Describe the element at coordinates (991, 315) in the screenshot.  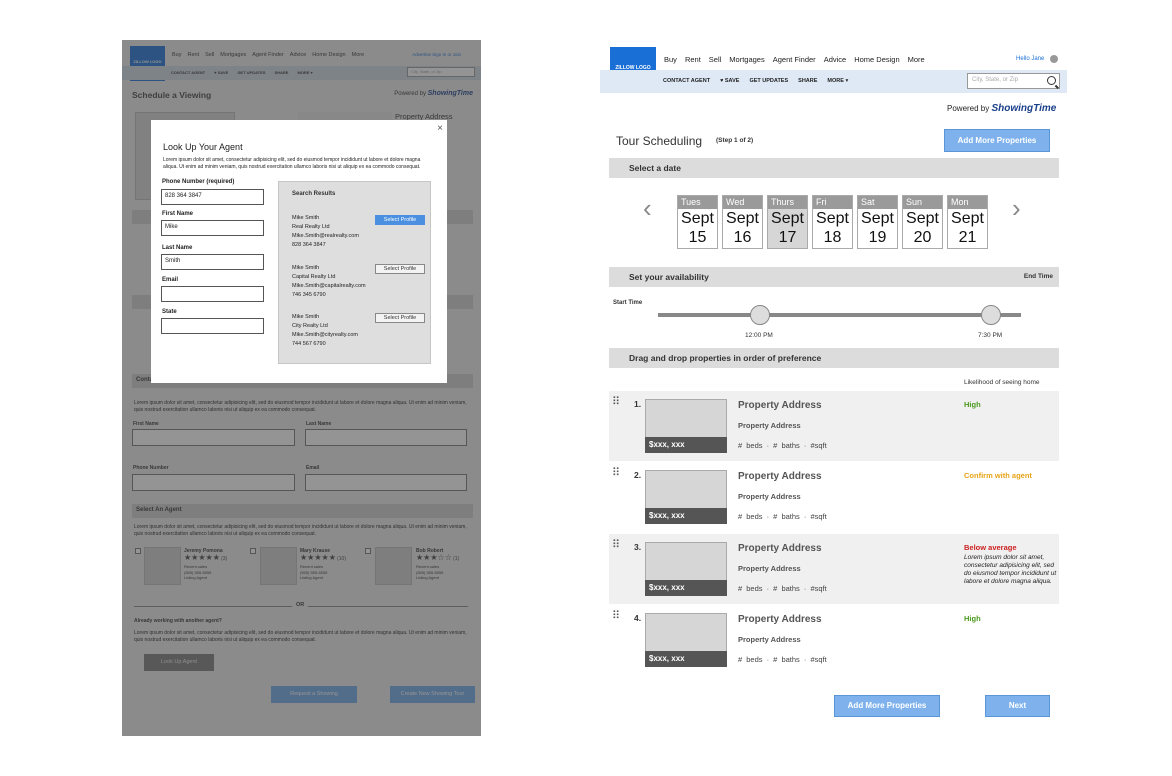
I see `end-time-handle` at that location.